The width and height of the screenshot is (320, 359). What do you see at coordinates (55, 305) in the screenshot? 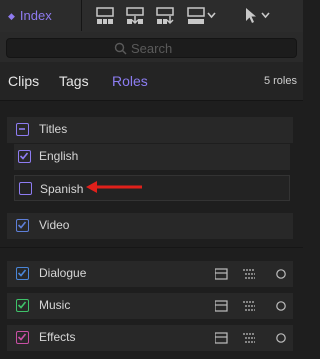
I see `role-label: Music` at bounding box center [55, 305].